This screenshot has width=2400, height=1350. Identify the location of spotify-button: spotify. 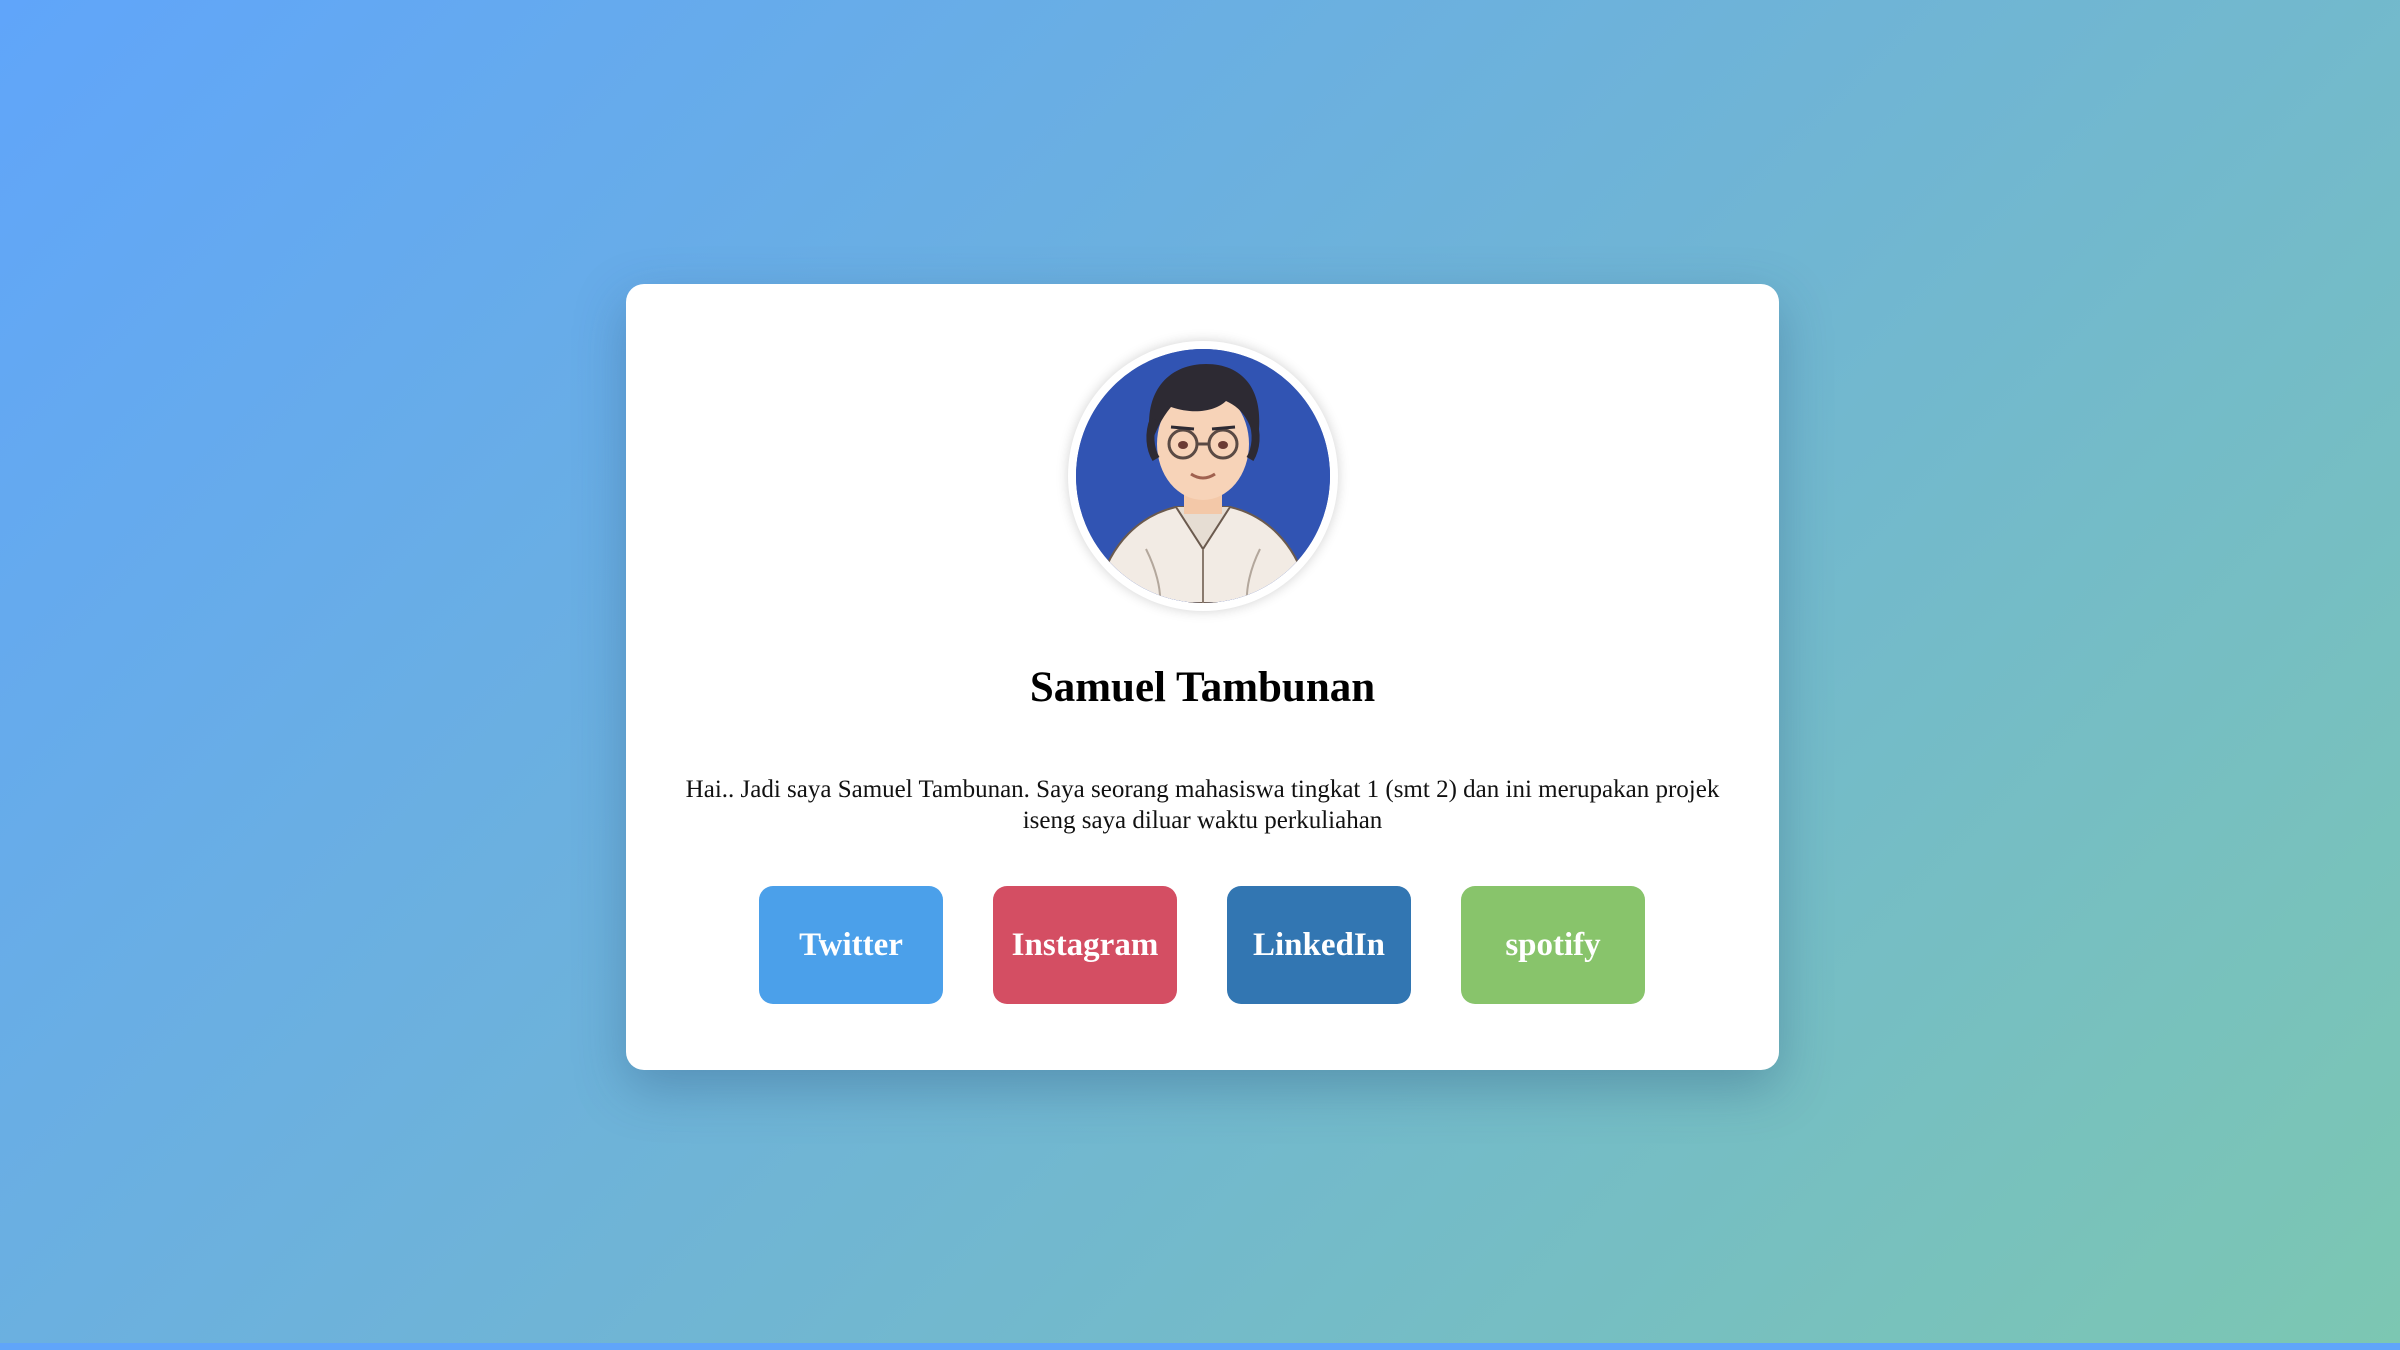
(1553, 945).